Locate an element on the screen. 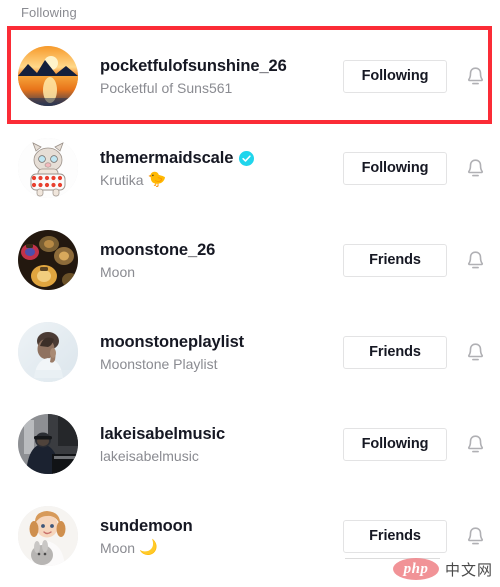 This screenshot has width=500, height=587. nickname: Moonstone Playlist is located at coordinates (159, 363).